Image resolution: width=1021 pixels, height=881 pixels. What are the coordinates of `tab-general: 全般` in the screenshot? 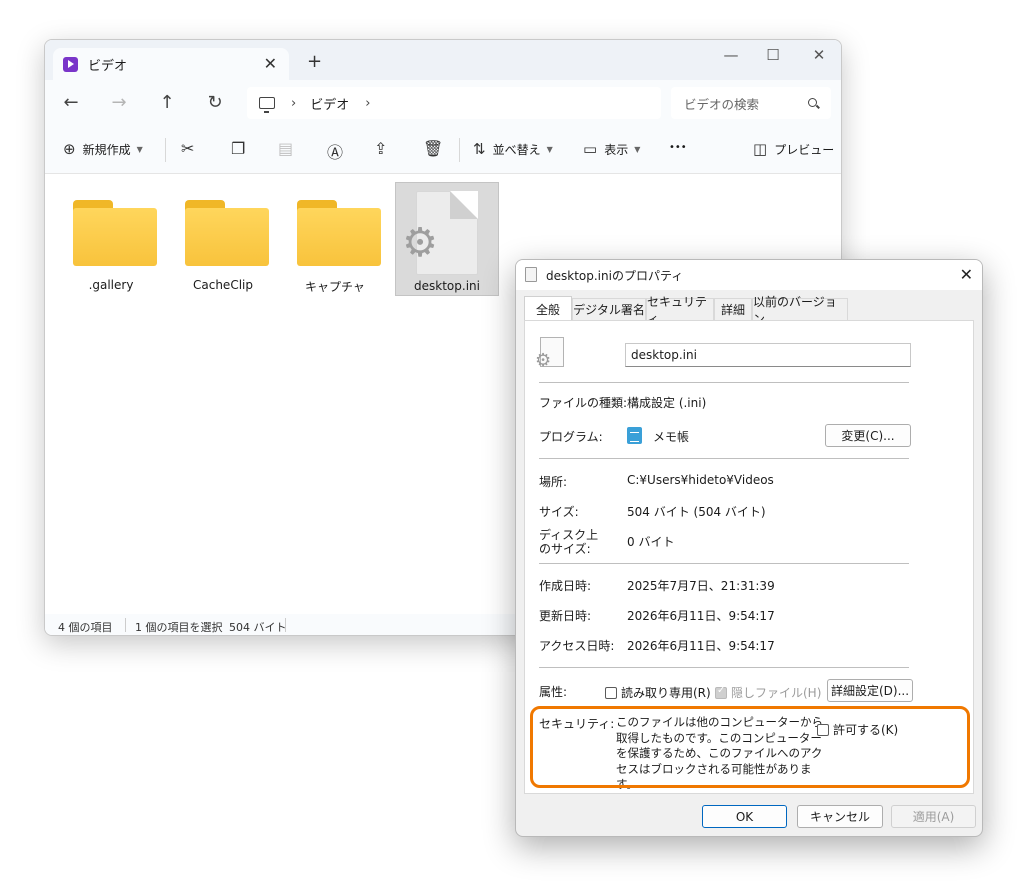 It's located at (548, 308).